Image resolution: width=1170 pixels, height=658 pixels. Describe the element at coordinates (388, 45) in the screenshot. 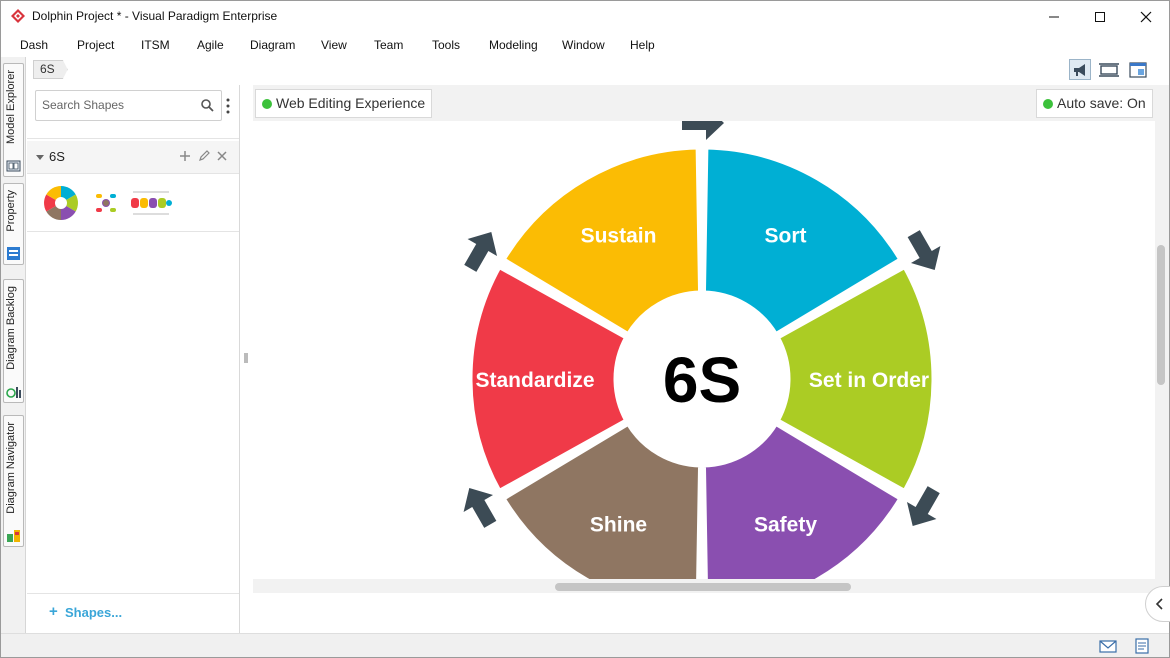

I see `menu-team: Team` at that location.